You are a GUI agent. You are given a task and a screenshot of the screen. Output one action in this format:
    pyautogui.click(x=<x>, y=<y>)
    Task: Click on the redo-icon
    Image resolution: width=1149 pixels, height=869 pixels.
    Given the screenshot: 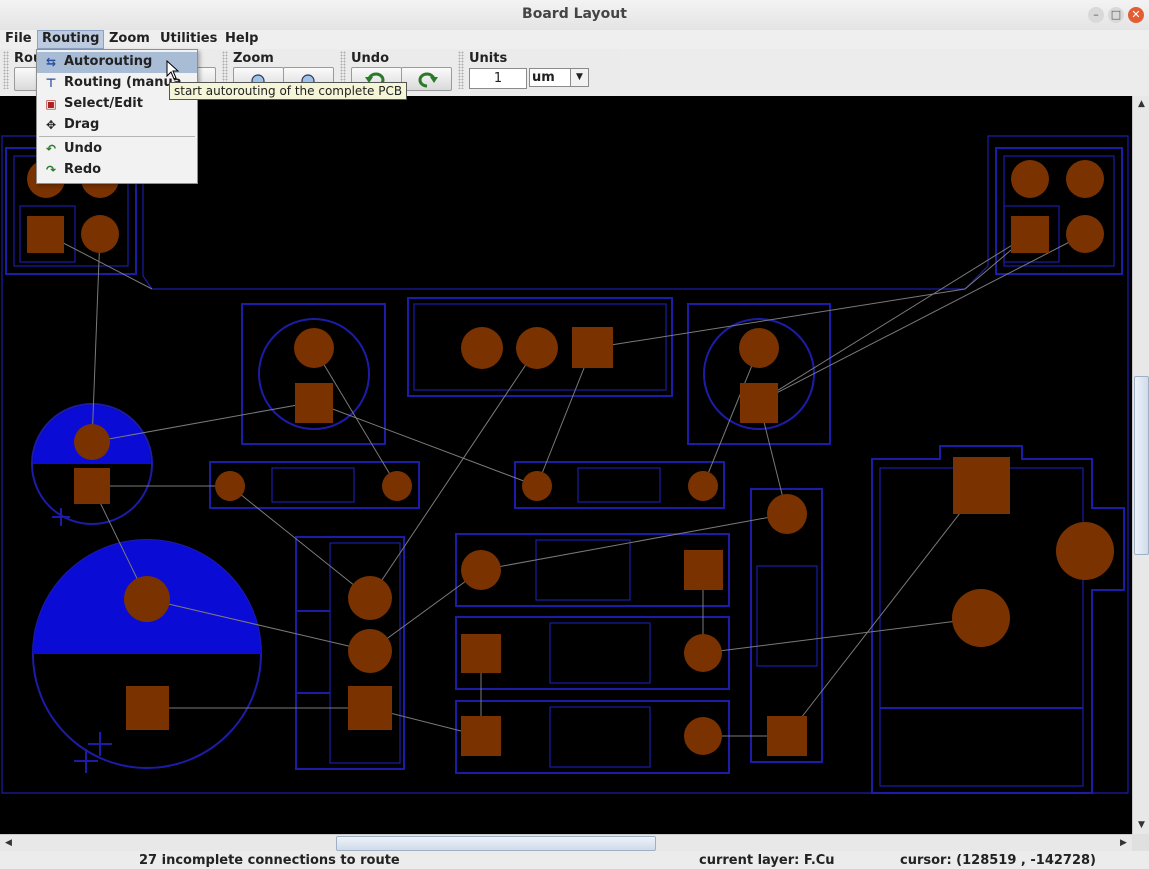 What is the action you would take?
    pyautogui.click(x=428, y=80)
    